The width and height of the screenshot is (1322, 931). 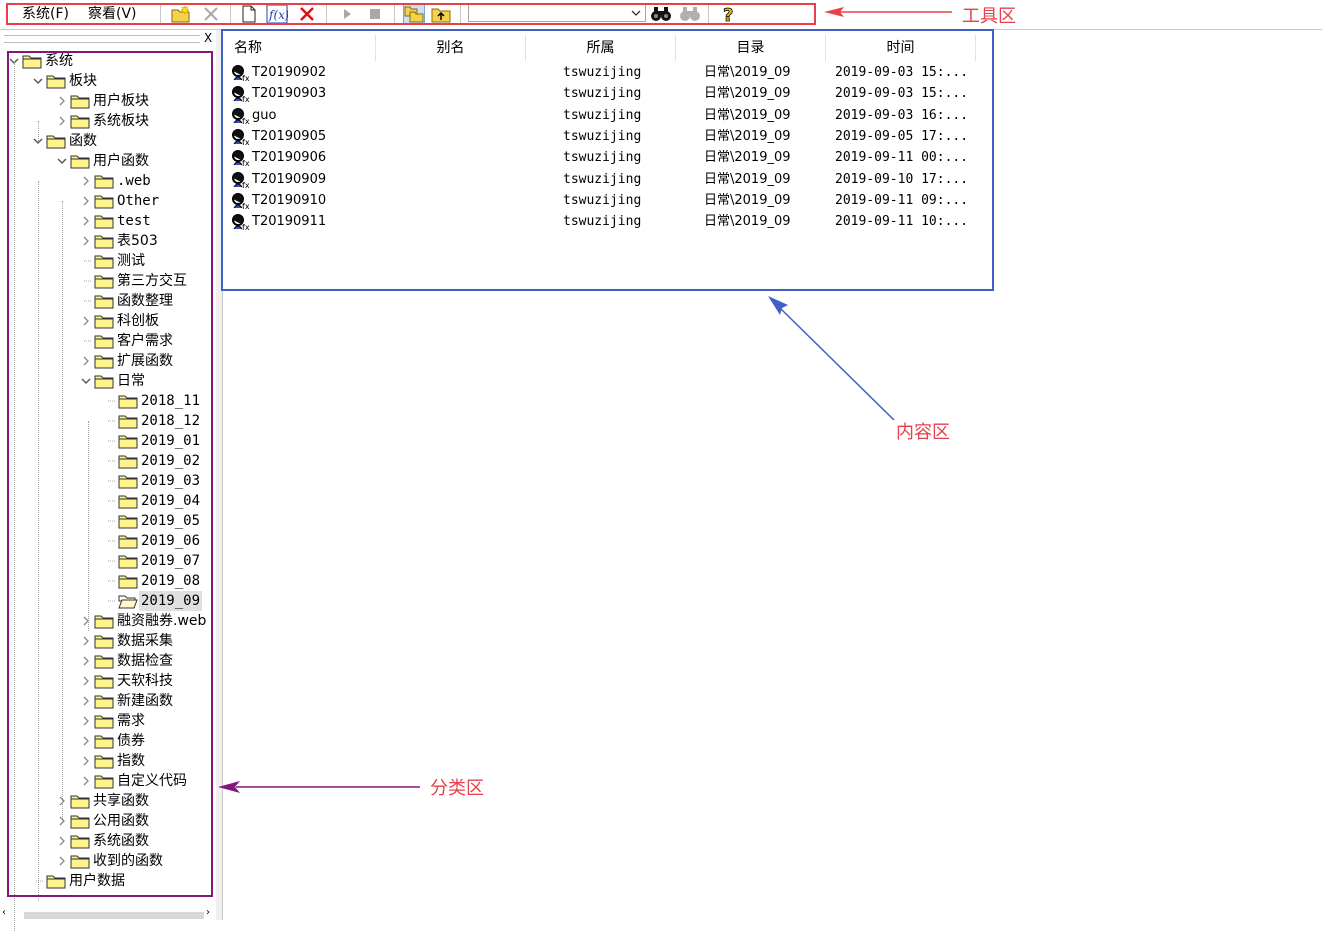 What do you see at coordinates (411, 14) in the screenshot?
I see `toolbar-annotation-box` at bounding box center [411, 14].